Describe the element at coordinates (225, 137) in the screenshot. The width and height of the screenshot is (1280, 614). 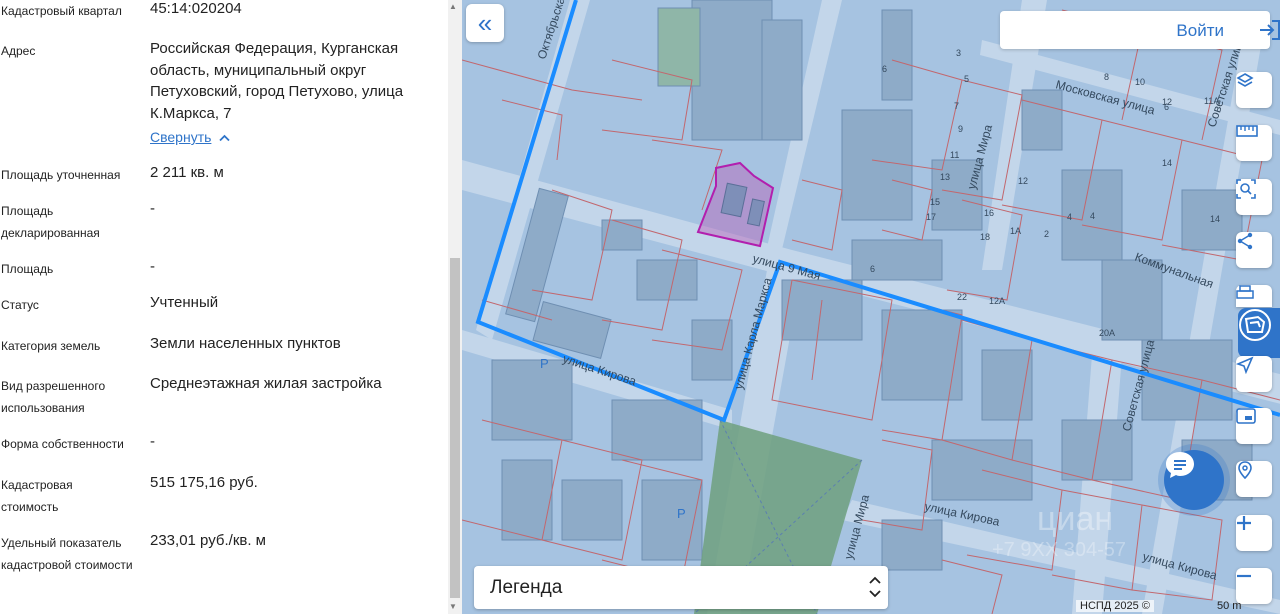
I see `chevron-up-icon` at that location.